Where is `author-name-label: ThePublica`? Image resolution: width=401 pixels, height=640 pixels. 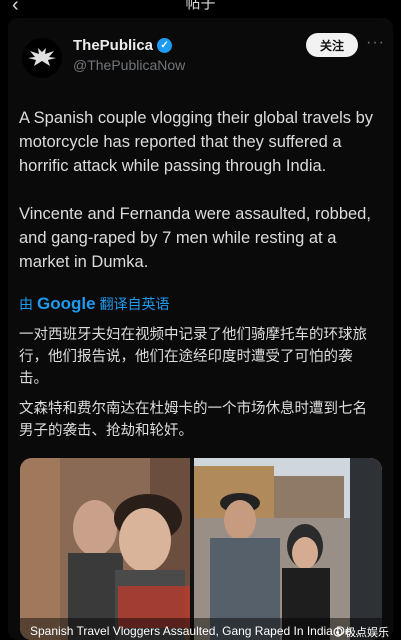
author-name-label: ThePublica is located at coordinates (113, 45).